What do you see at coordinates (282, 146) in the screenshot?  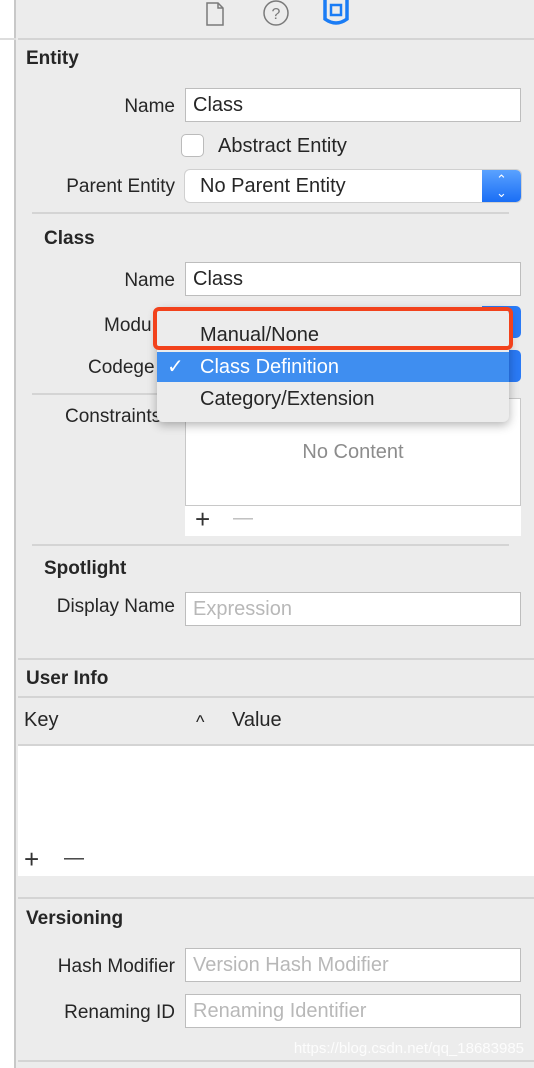 I see `abstract-entity-label: Abstract Entity` at bounding box center [282, 146].